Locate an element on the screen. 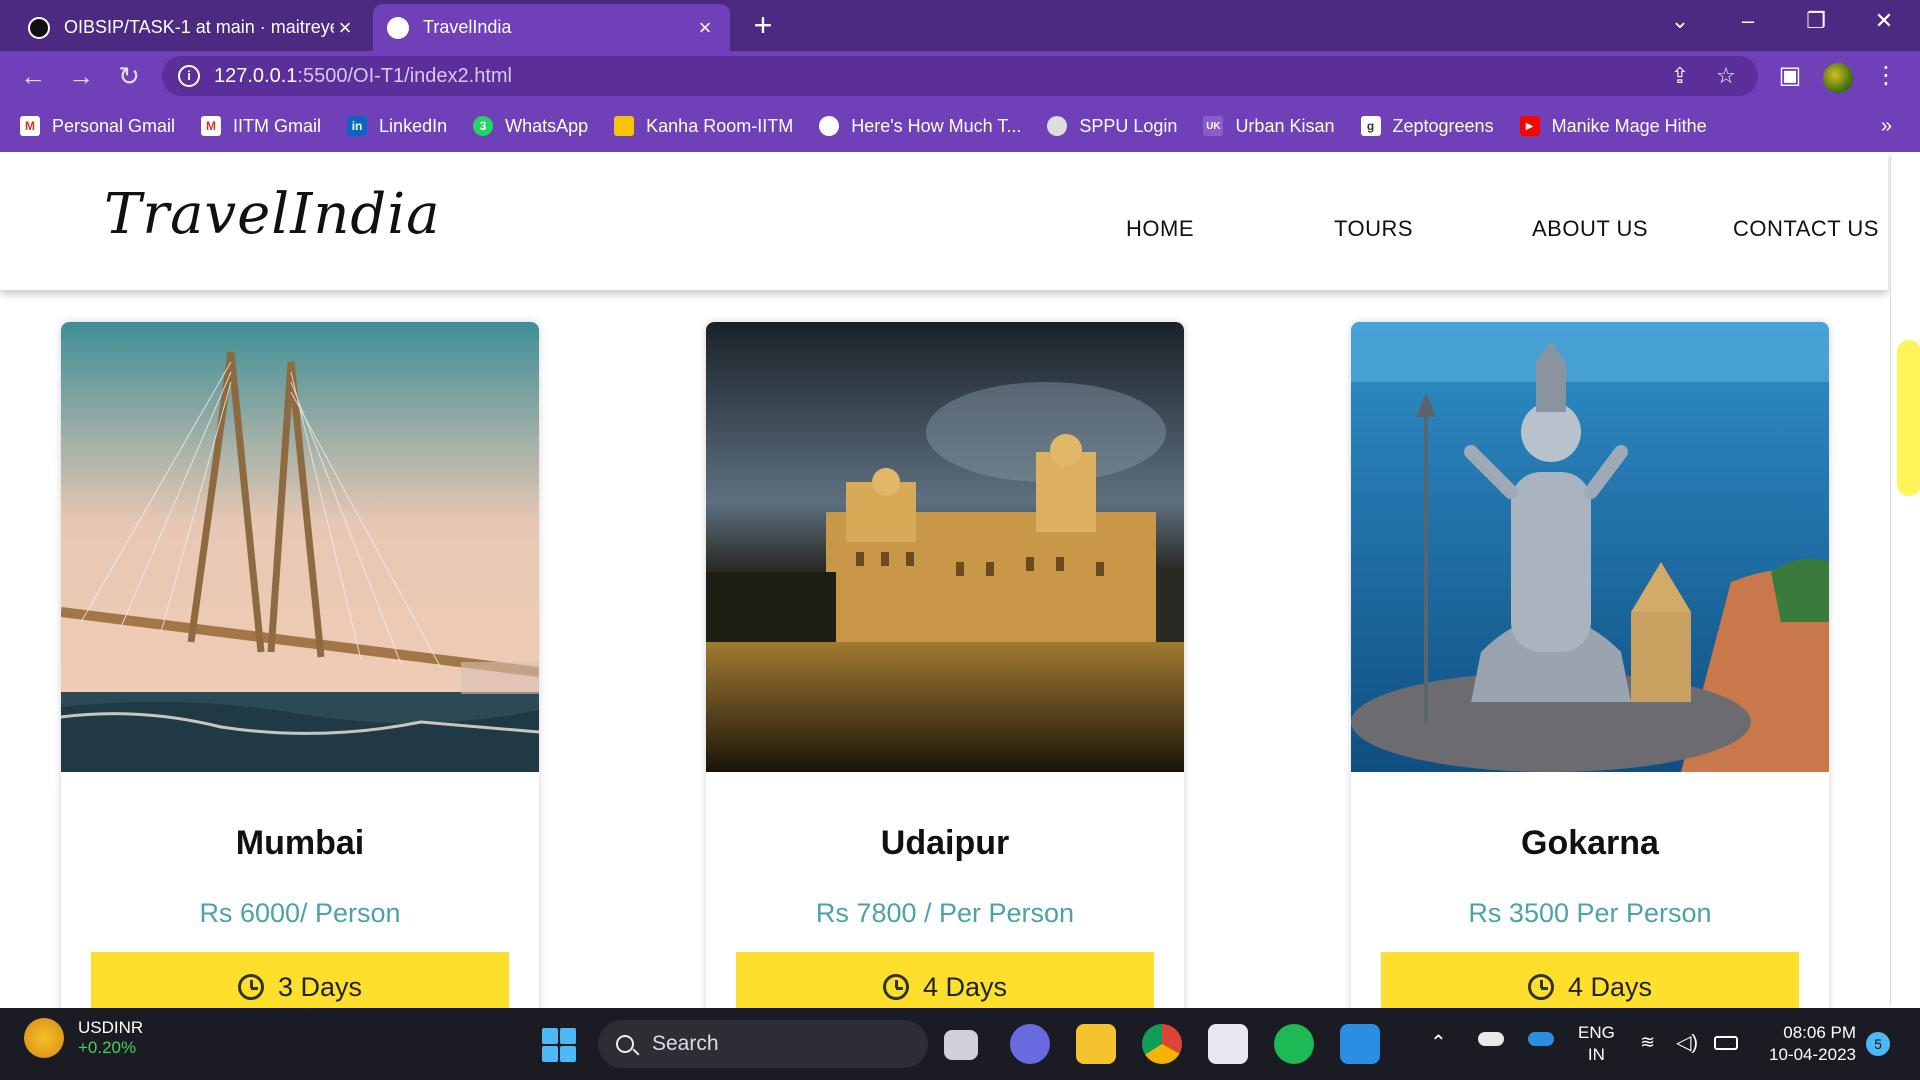  tab-github: OIBSIP/TASK-1 at main · maitreye × is located at coordinates (192, 27).